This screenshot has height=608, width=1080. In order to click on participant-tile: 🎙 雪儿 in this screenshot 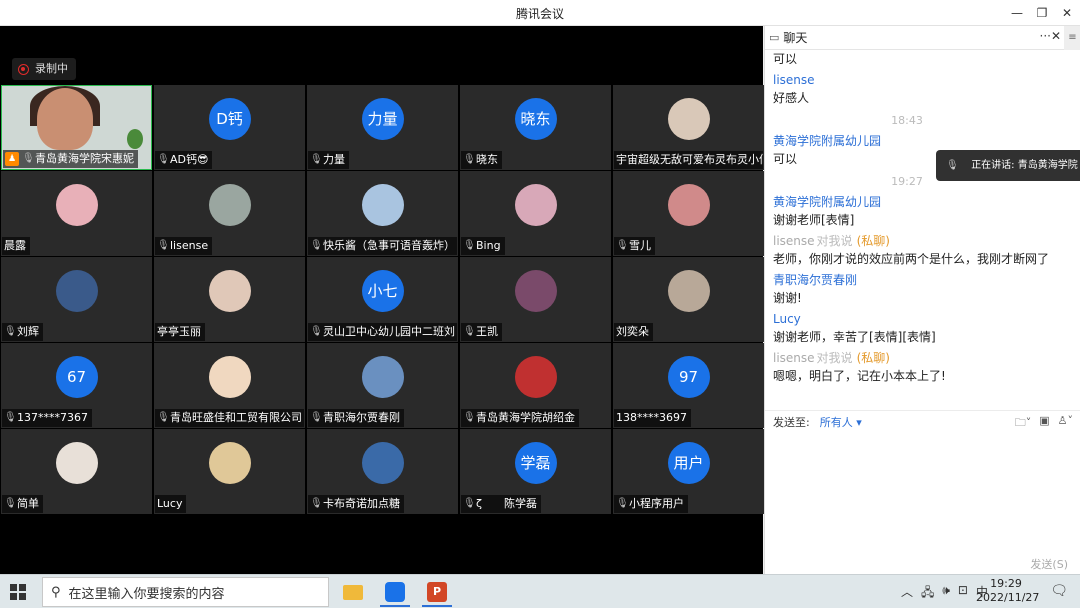, I will do `click(688, 213)`.